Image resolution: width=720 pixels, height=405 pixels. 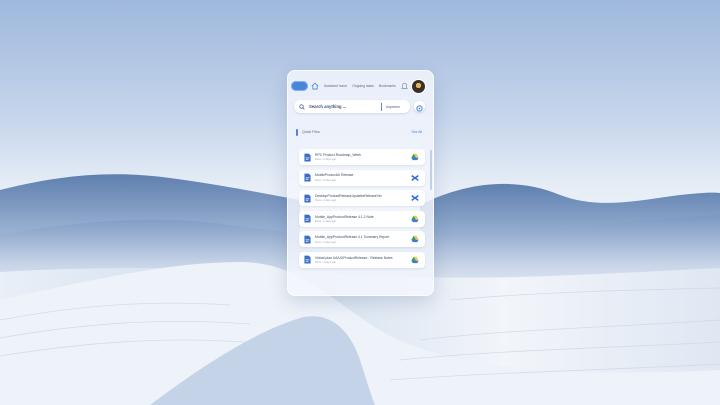 What do you see at coordinates (404, 86) in the screenshot?
I see `bell-icon` at bounding box center [404, 86].